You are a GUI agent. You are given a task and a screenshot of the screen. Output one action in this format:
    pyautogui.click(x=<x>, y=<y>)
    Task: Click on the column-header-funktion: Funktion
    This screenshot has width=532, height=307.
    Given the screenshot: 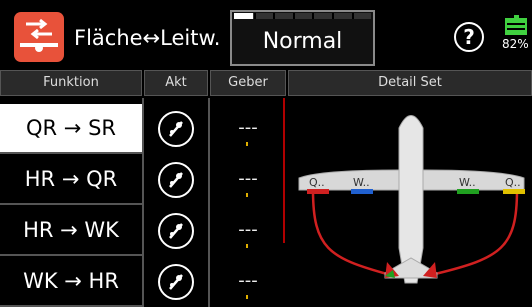 What is the action you would take?
    pyautogui.click(x=71, y=83)
    